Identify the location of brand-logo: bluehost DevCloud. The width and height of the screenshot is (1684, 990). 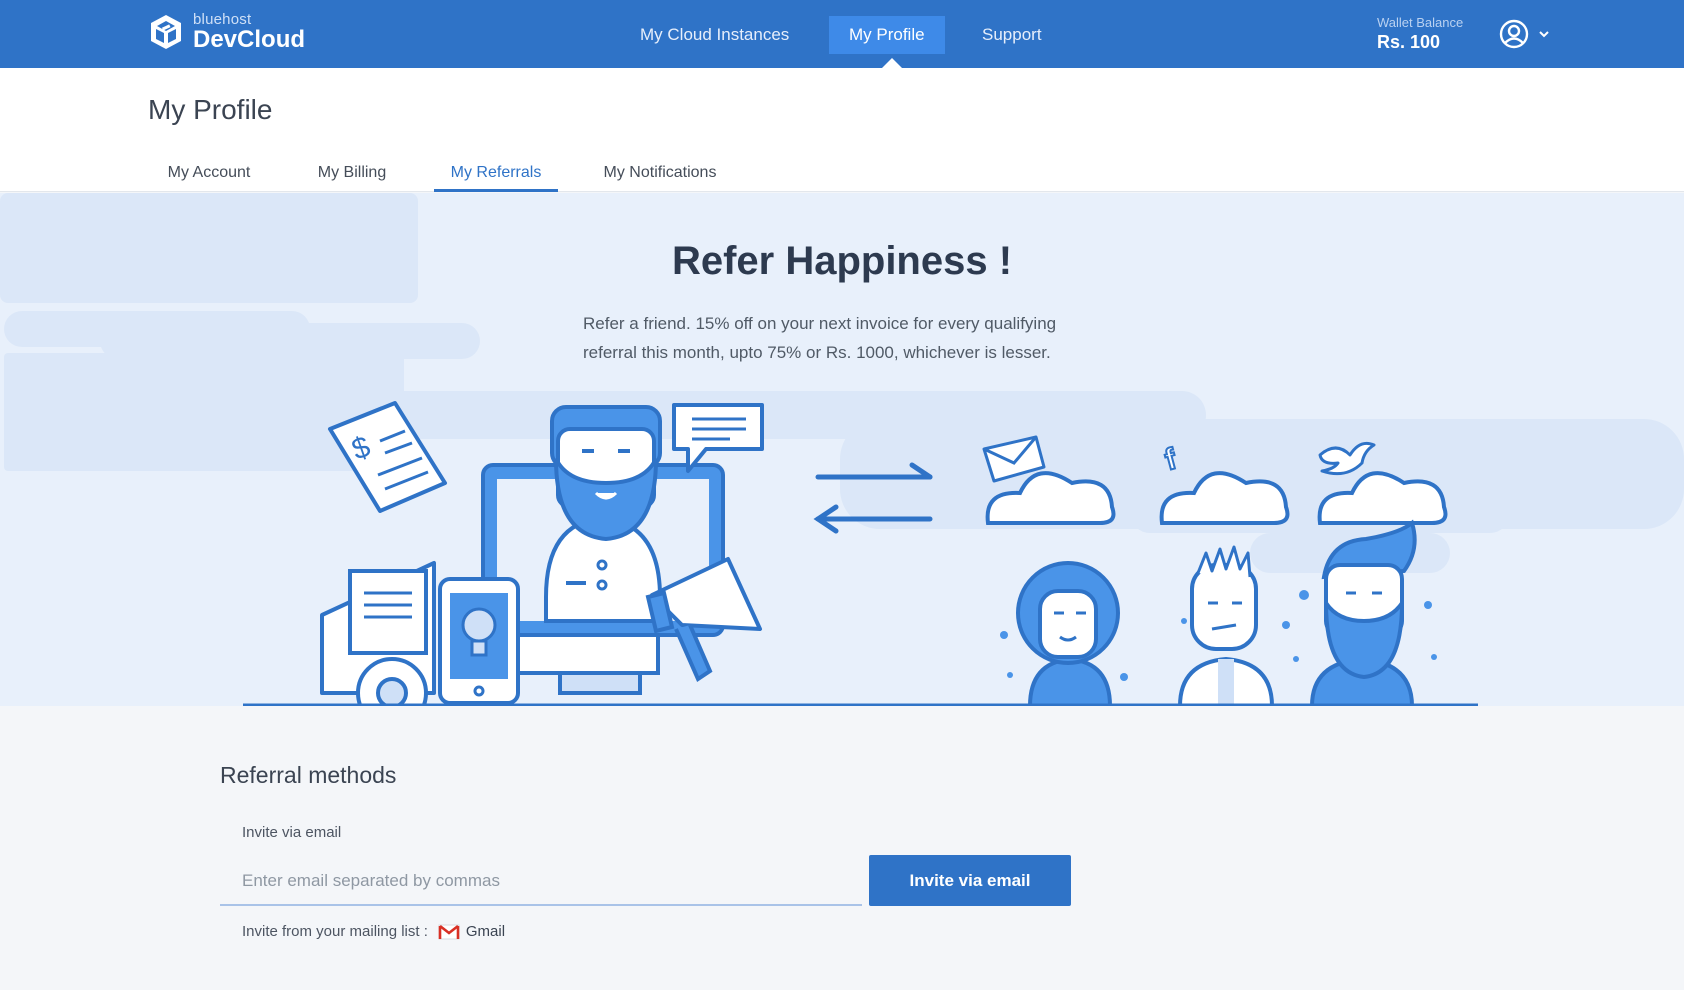
(226, 32).